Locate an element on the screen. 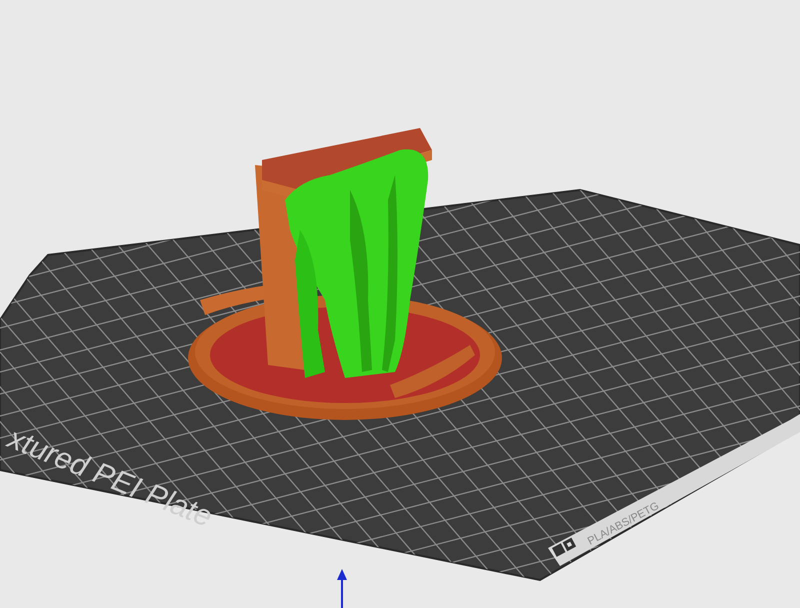 Image resolution: width=800 pixels, height=608 pixels. plate-logo-icon is located at coordinates (564, 547).